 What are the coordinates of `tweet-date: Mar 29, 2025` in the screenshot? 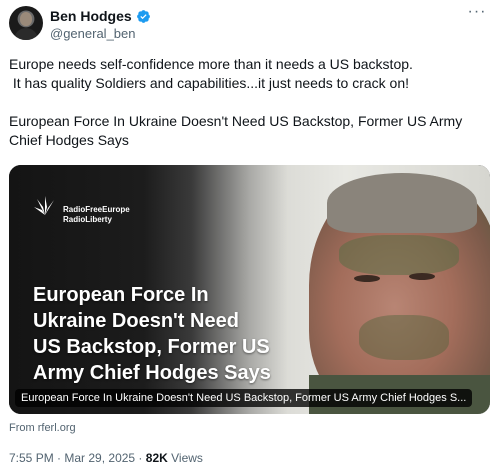 It's located at (99, 458).